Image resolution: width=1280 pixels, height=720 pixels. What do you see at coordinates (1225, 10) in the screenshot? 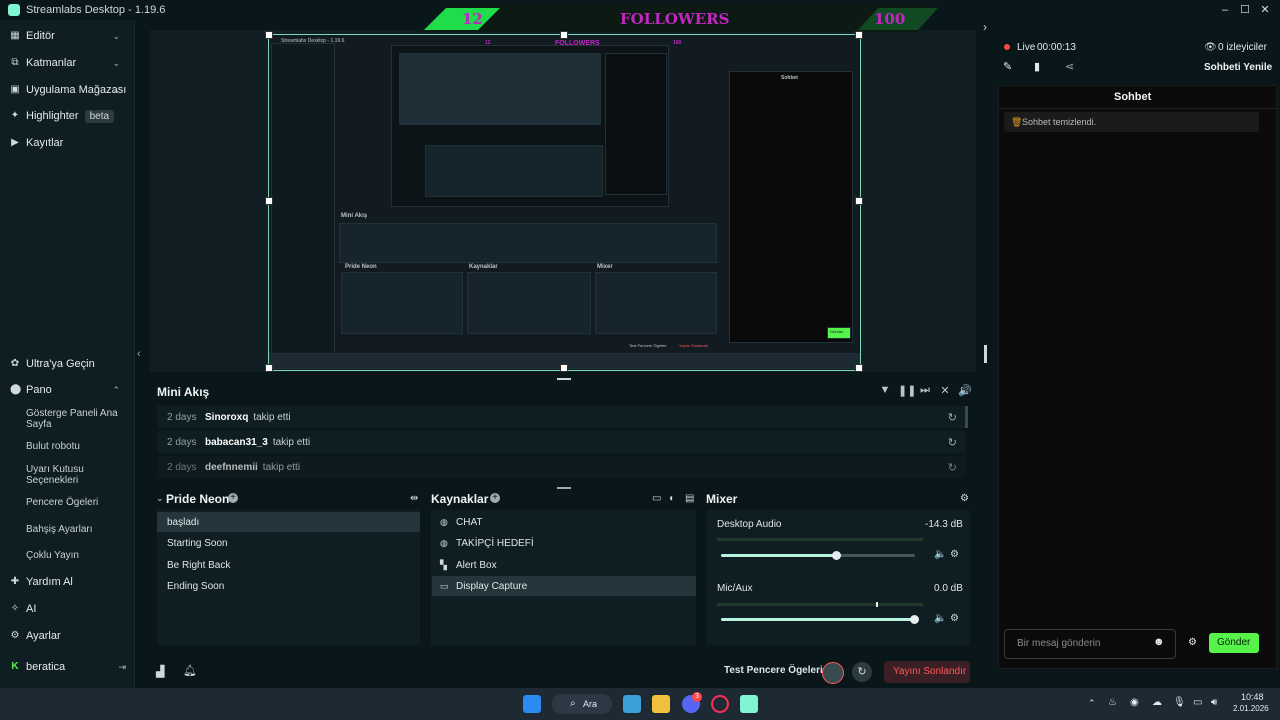
I see `minimize-button: –` at bounding box center [1225, 10].